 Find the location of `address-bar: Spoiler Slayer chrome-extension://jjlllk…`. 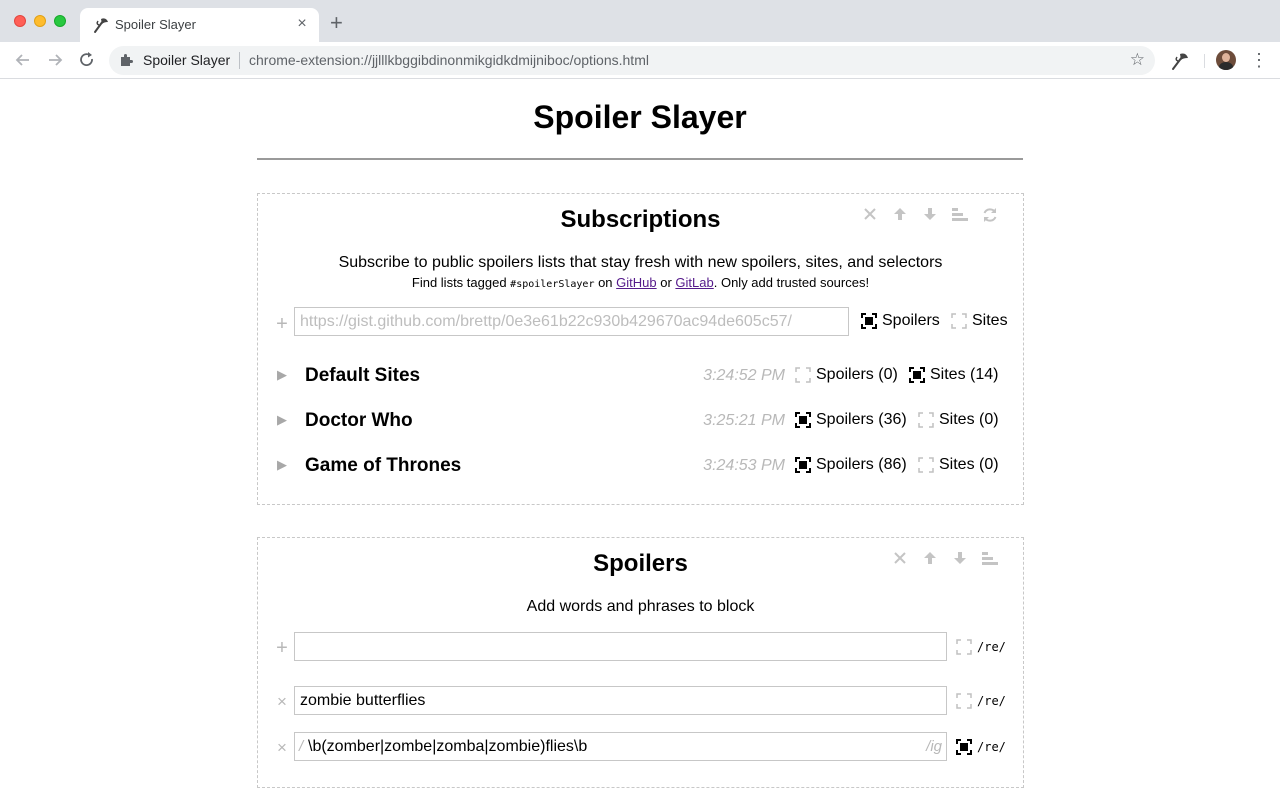

address-bar: Spoiler Slayer chrome-extension://jjlllk… is located at coordinates (632, 60).